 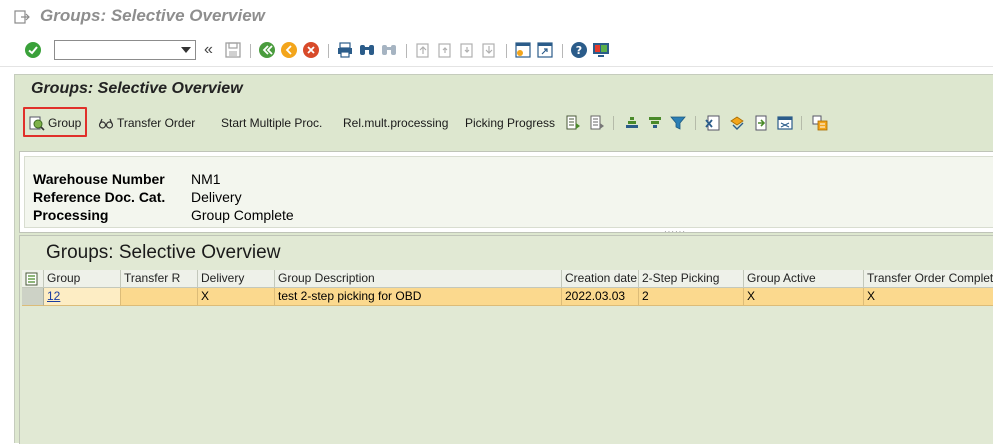 I want to click on word-processing-icon, so click(x=737, y=123).